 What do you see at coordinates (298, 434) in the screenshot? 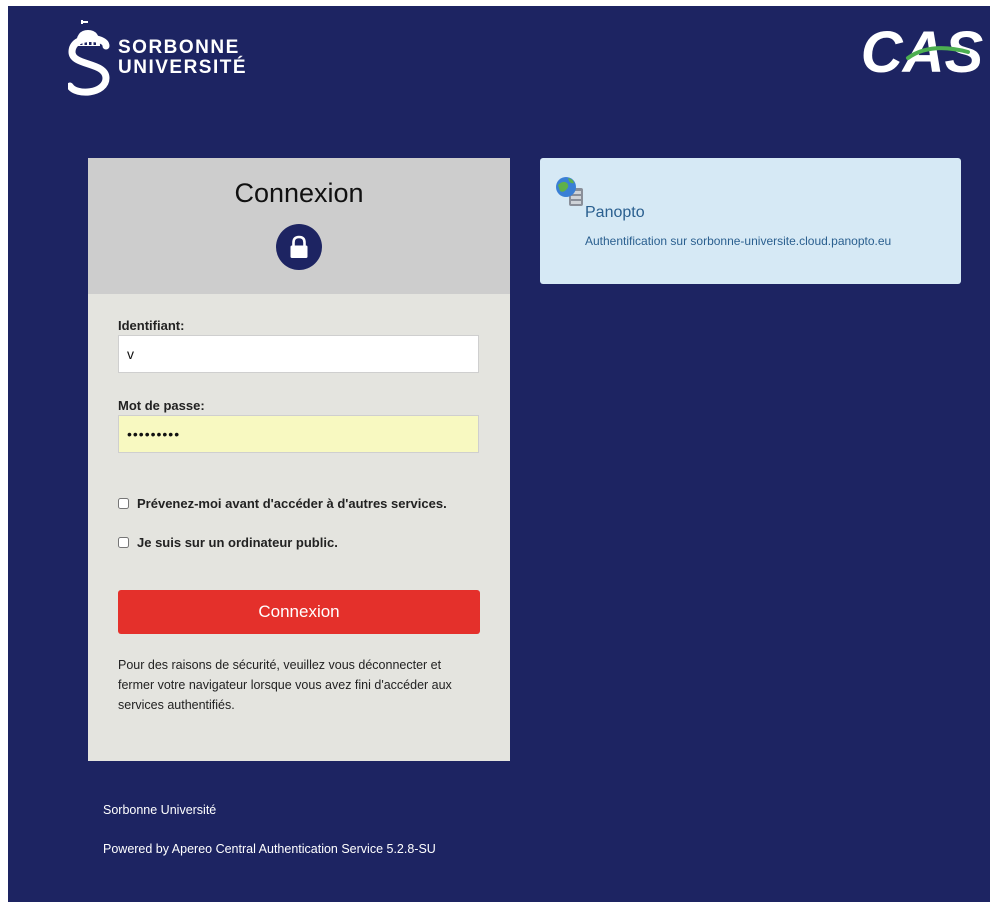
I see `password-input` at bounding box center [298, 434].